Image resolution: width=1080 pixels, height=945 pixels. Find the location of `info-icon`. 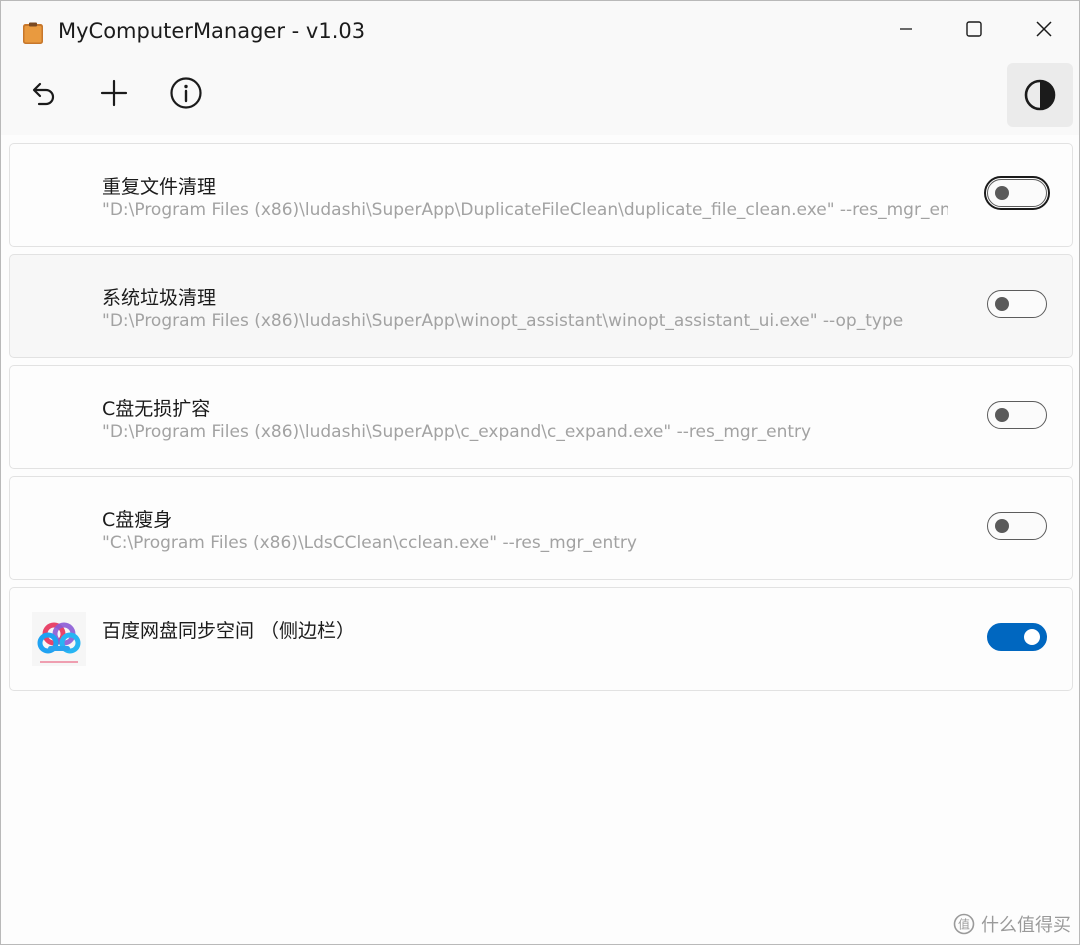

info-icon is located at coordinates (186, 93).